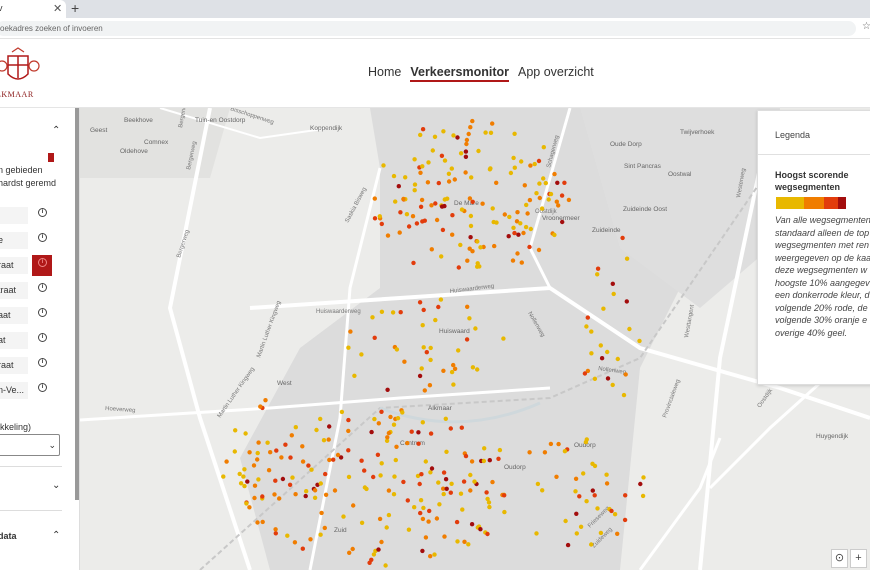 The height and width of the screenshot is (570, 870). What do you see at coordinates (460, 73) in the screenshot?
I see `nav-verkeersmonitor: Verkeersmonitor` at bounding box center [460, 73].